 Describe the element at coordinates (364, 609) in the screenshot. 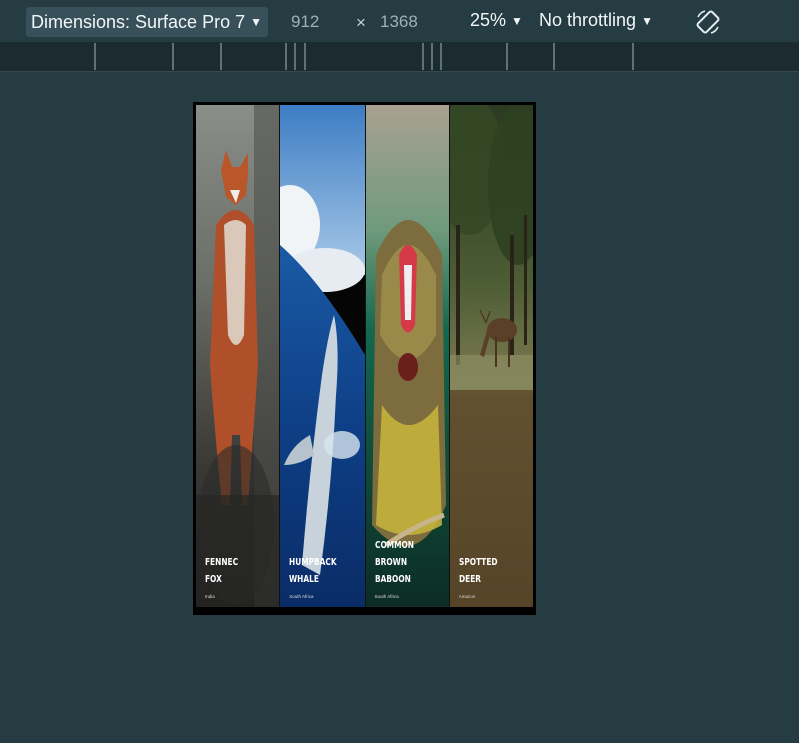

I see `device-bottom-bar` at that location.